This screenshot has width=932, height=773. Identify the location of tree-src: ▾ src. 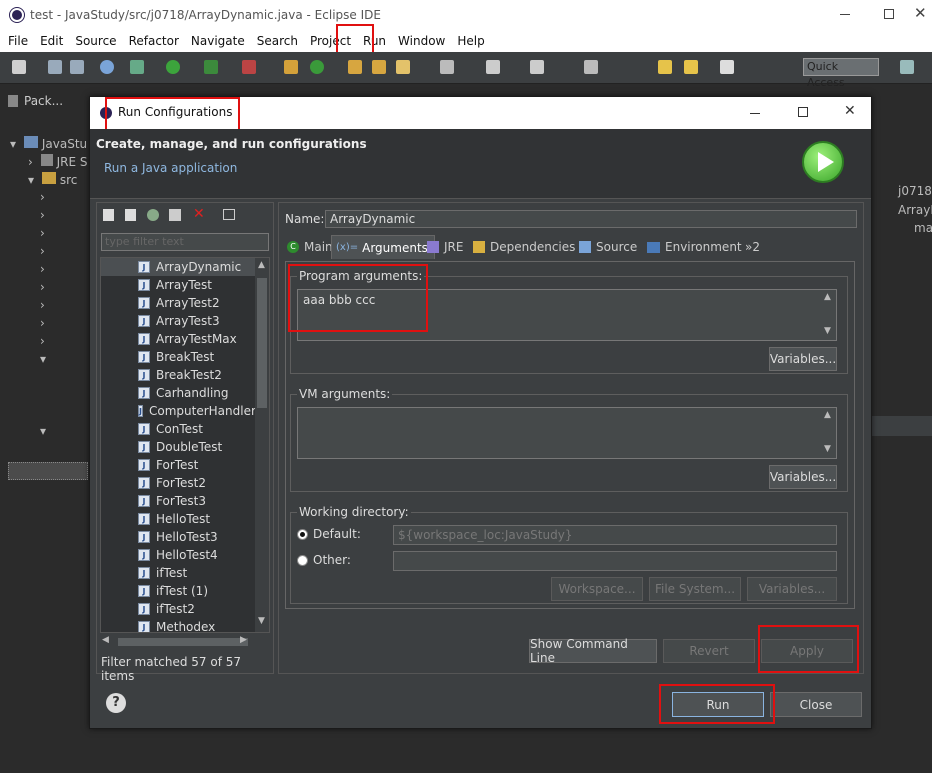
(38, 181).